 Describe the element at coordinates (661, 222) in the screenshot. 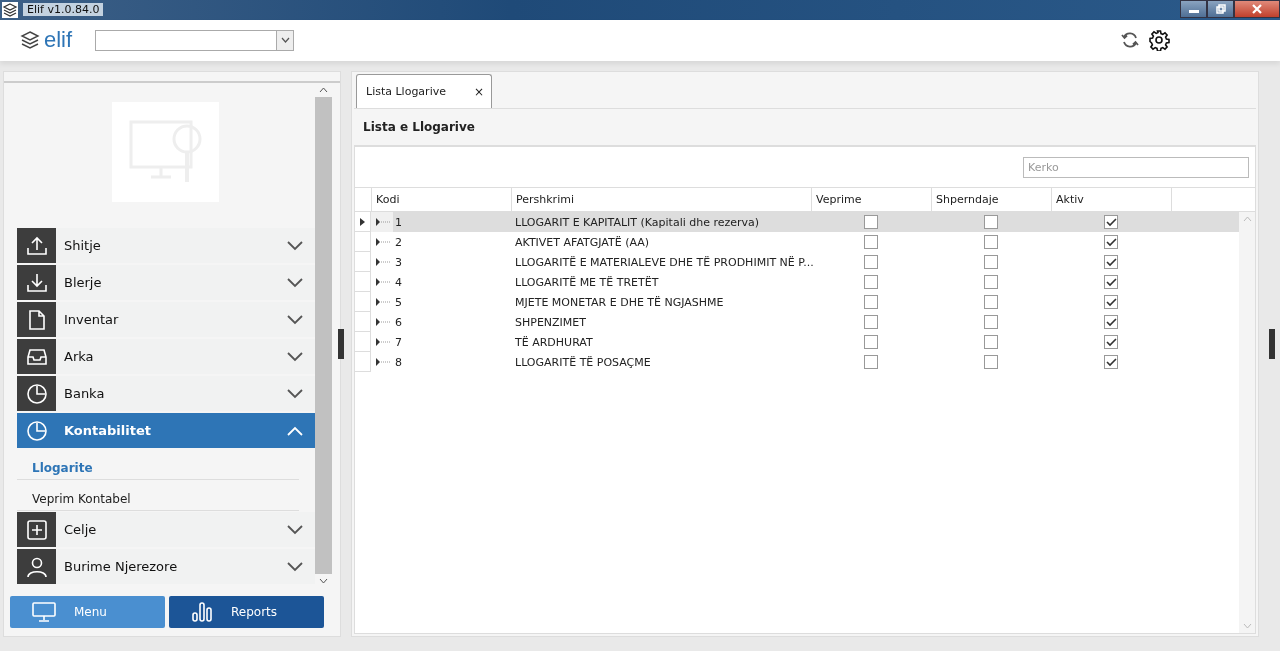

I see `table-cell: LLOGARIT E KAPITALIT (Kapitali dhe rezerva)` at that location.